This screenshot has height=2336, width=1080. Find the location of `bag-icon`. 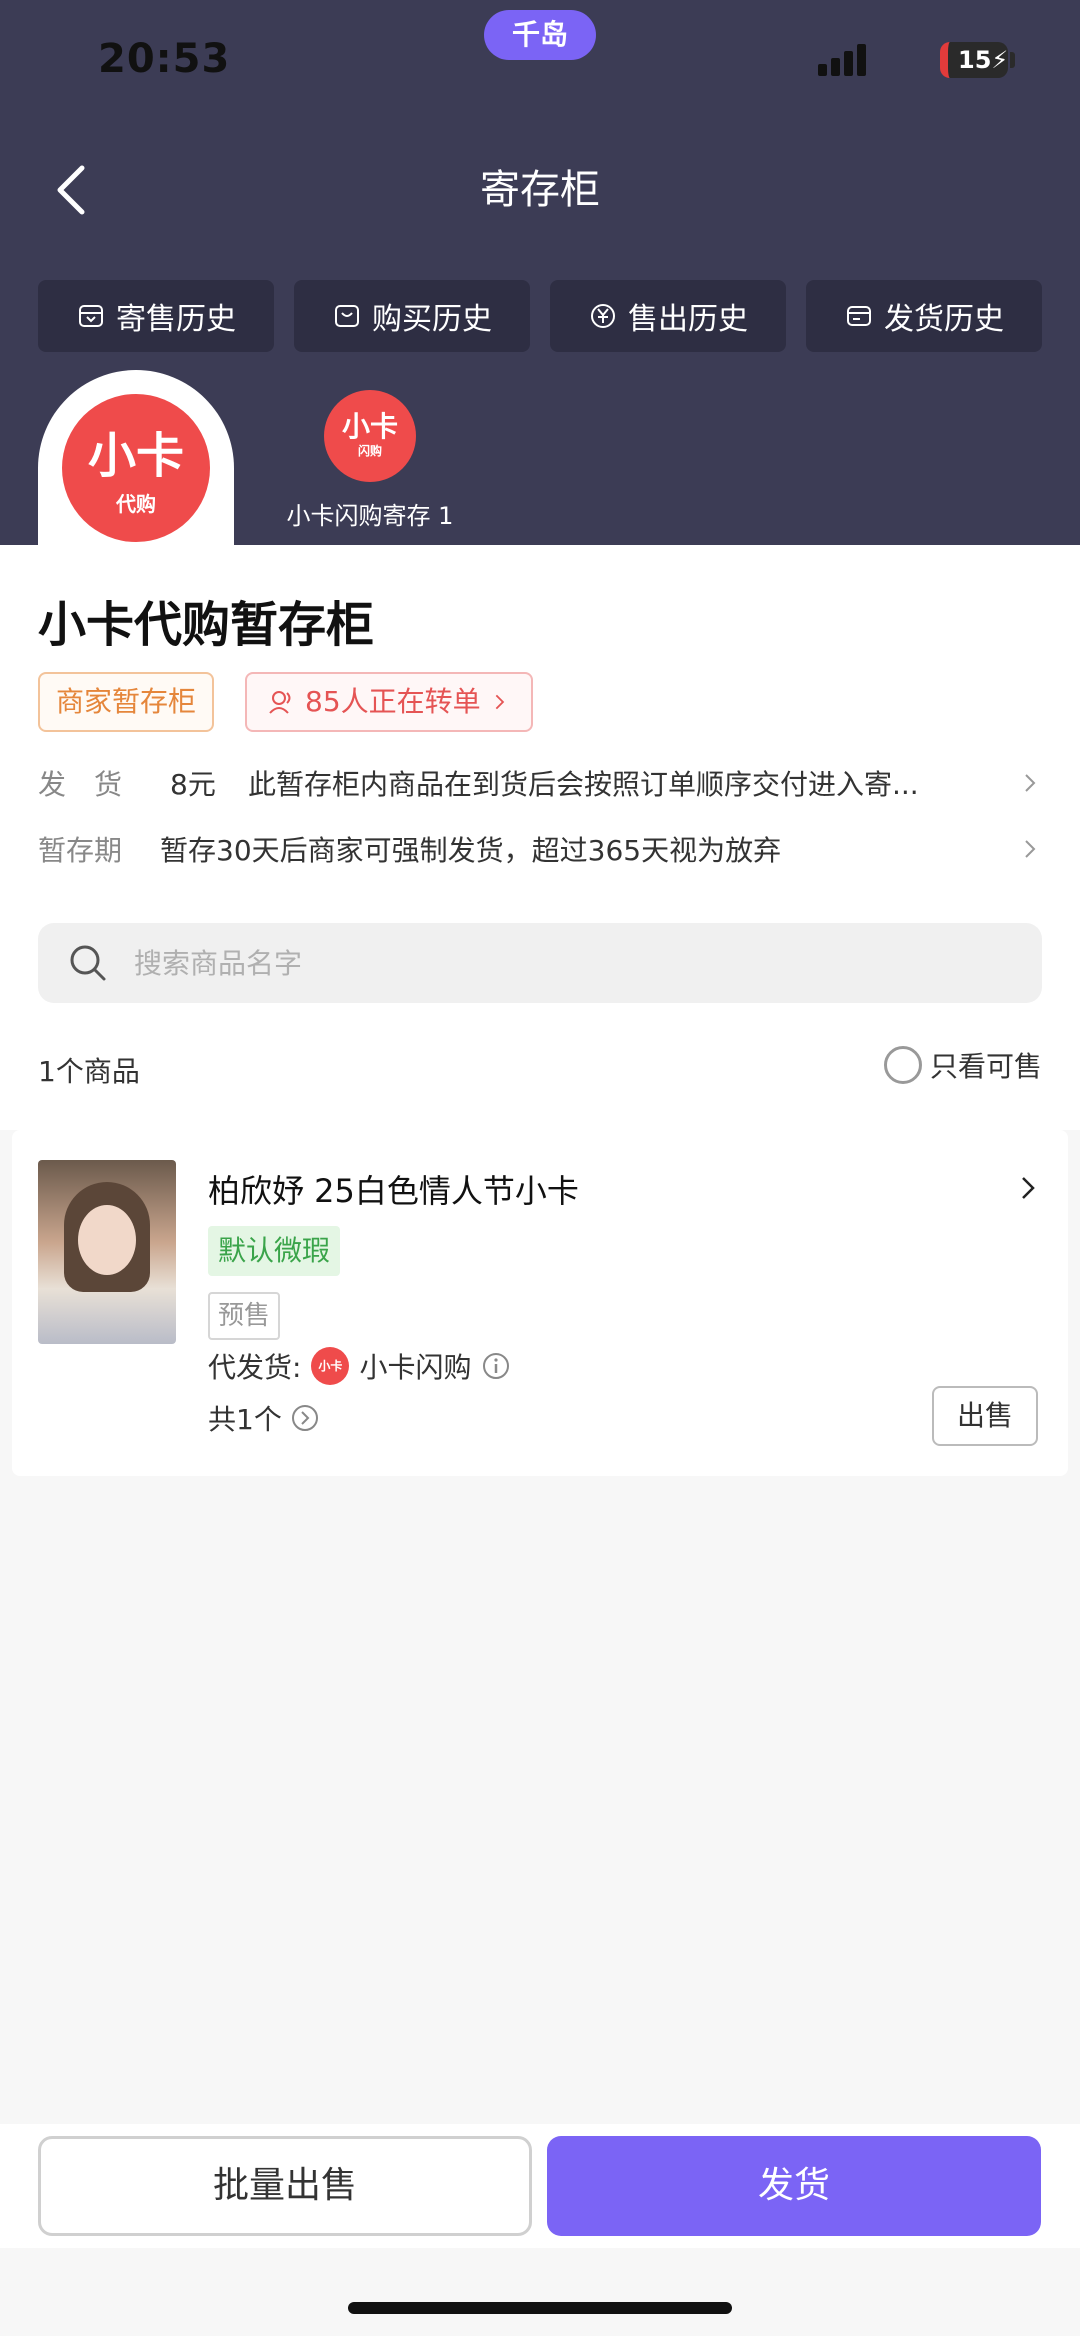

bag-icon is located at coordinates (347, 316).